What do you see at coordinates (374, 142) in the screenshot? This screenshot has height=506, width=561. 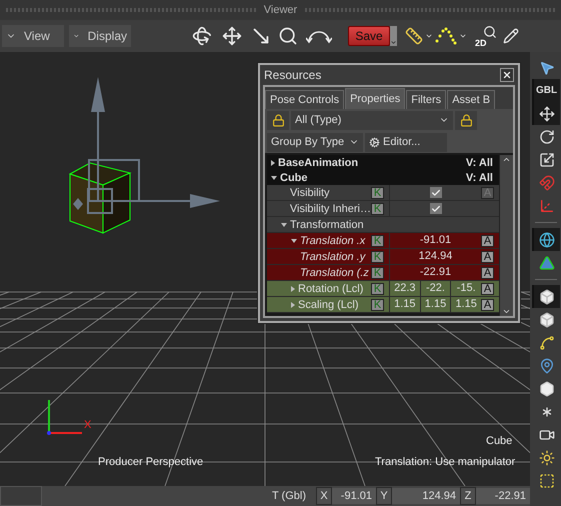 I see `gear-icon` at bounding box center [374, 142].